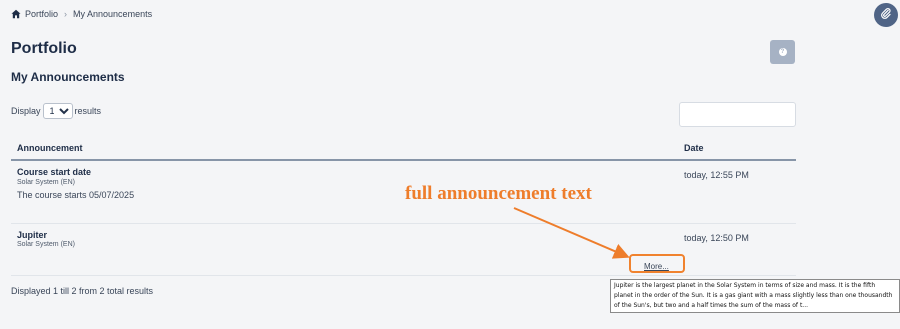 Image resolution: width=900 pixels, height=329 pixels. What do you see at coordinates (694, 148) in the screenshot?
I see `column-header-date: Date` at bounding box center [694, 148].